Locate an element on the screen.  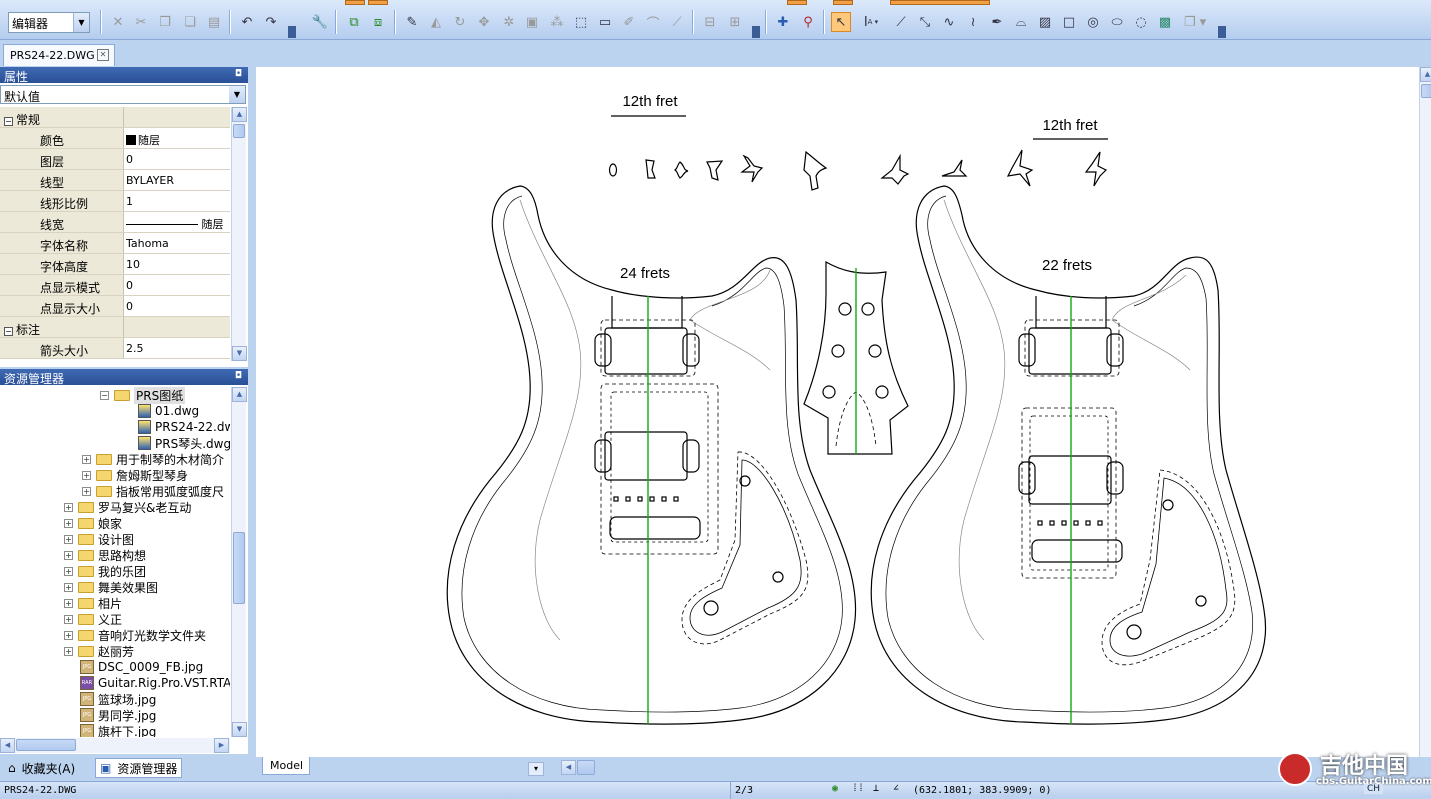
tree-item: + 指板常用弧度弧度尺 is located at coordinates (153, 491).